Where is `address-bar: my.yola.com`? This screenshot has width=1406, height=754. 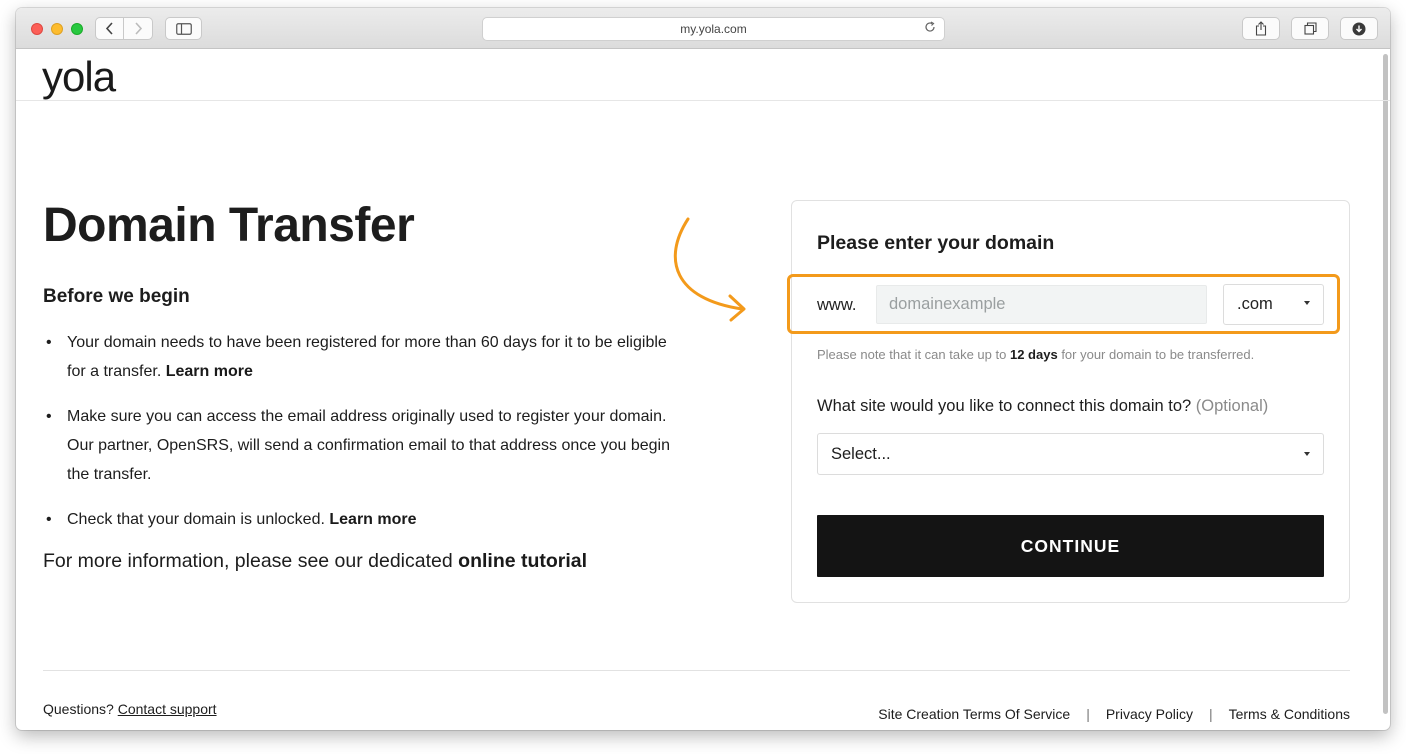 address-bar: my.yola.com is located at coordinates (713, 29).